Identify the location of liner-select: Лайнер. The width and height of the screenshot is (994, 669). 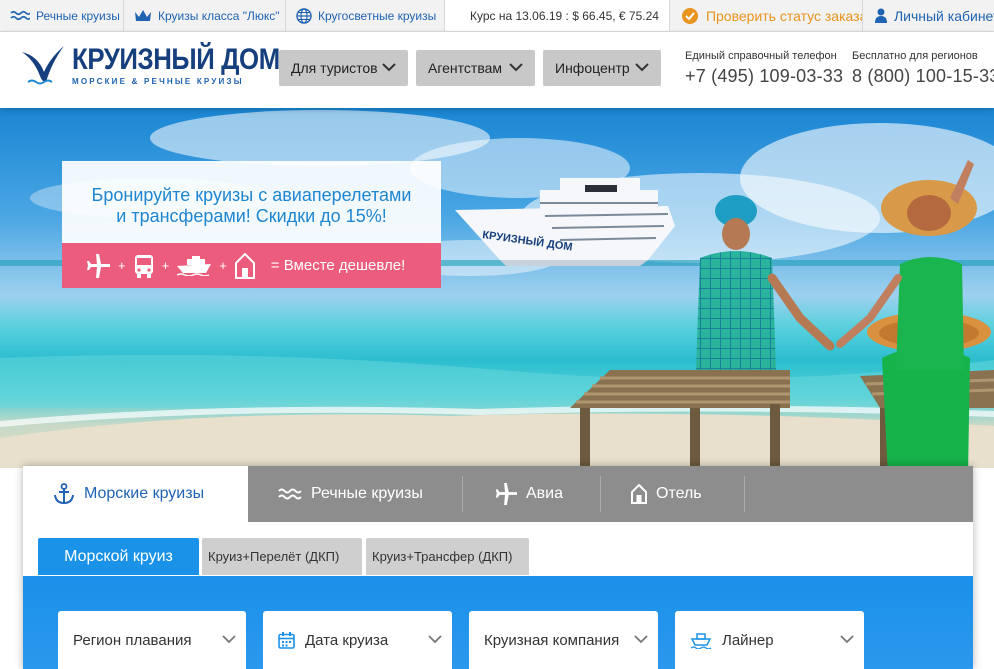
(769, 640).